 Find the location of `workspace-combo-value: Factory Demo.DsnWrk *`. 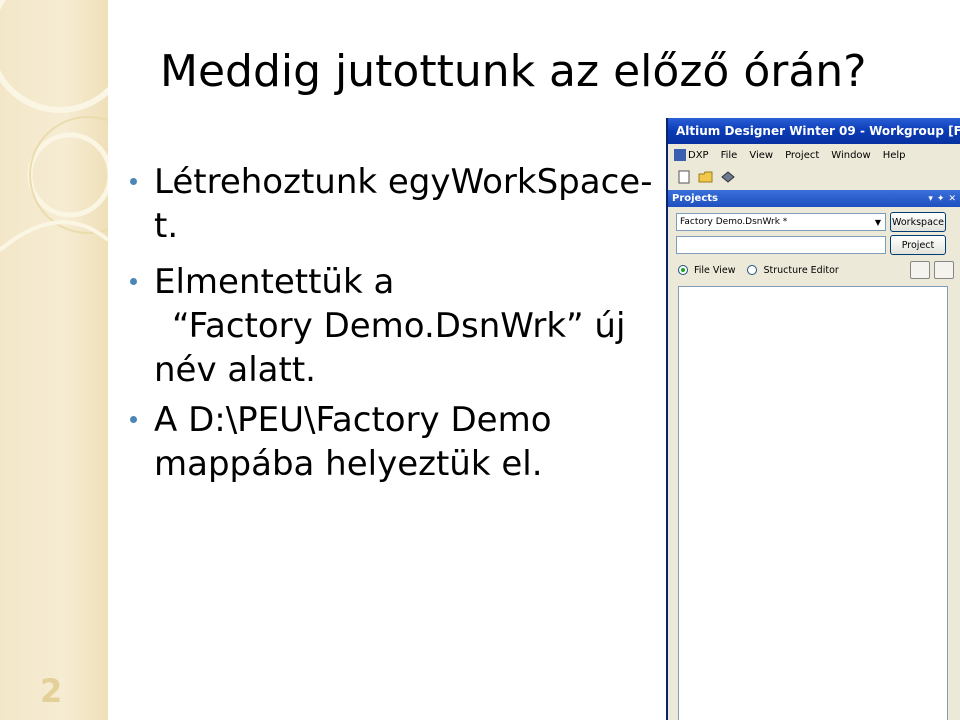

workspace-combo-value: Factory Demo.DsnWrk * is located at coordinates (734, 222).